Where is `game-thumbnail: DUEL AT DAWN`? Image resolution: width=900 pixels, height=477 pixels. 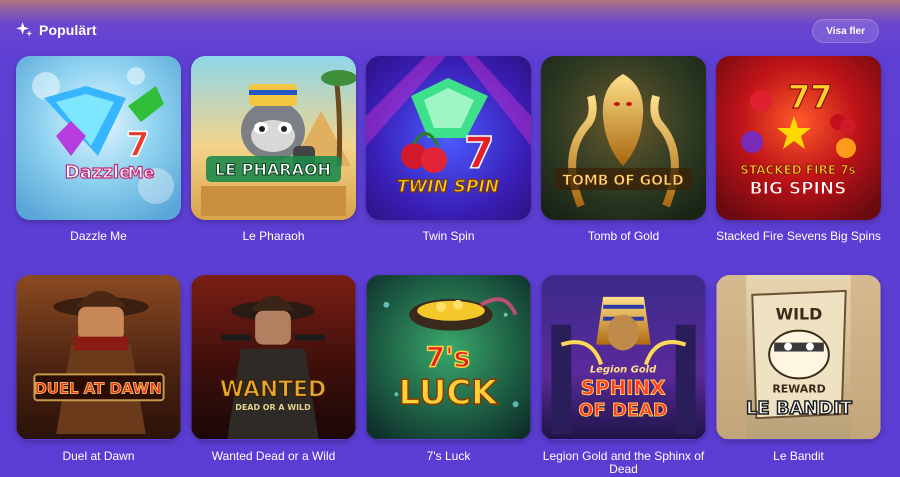 game-thumbnail: DUEL AT DAWN is located at coordinates (98, 357).